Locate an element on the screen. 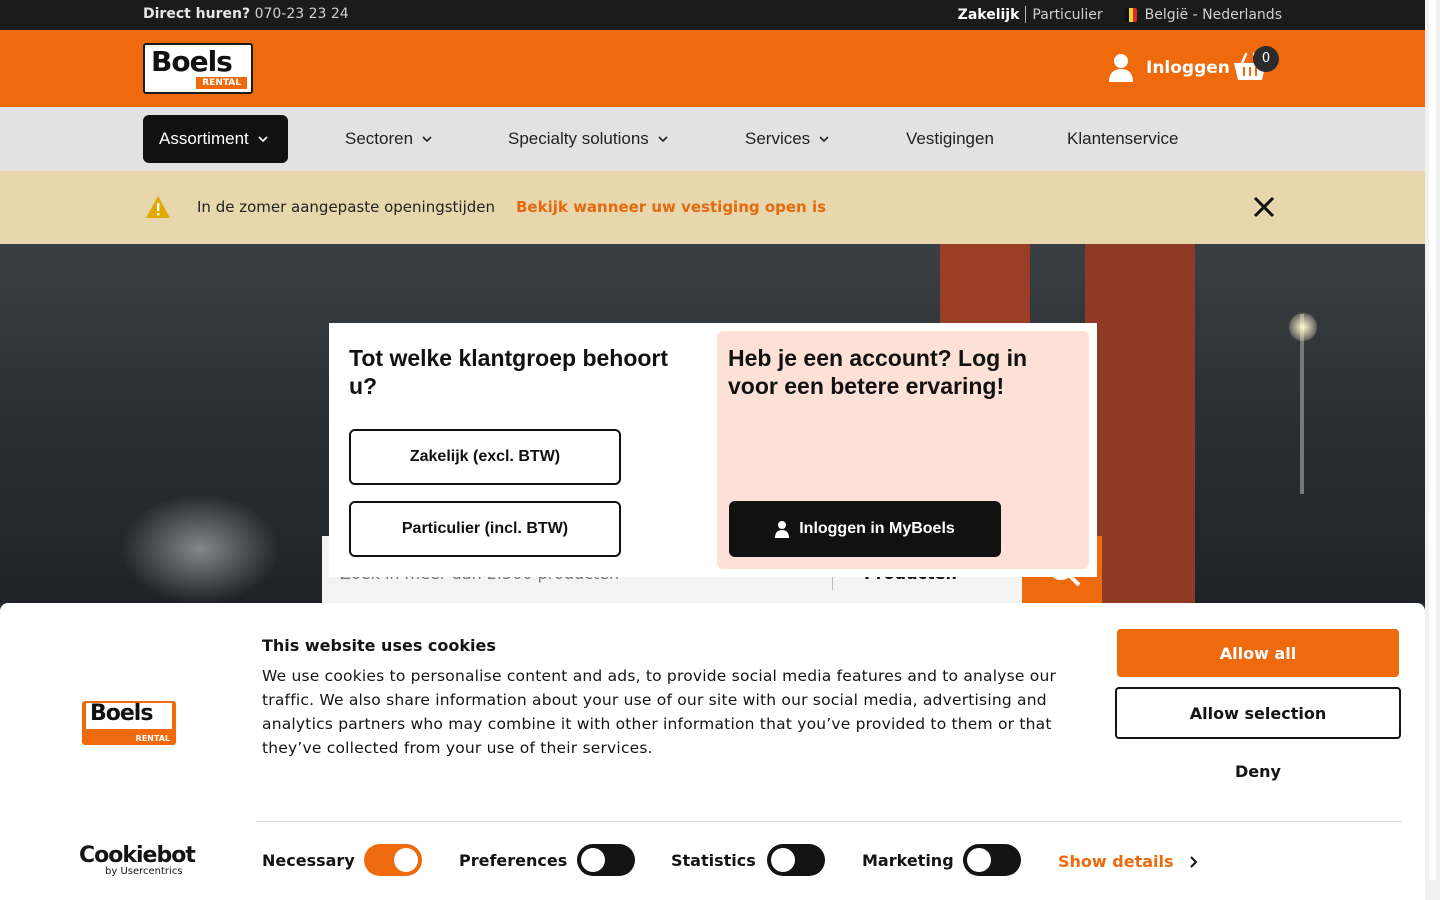 Image resolution: width=1440 pixels, height=900 pixels. cart-count-badge: 0 is located at coordinates (1266, 59).